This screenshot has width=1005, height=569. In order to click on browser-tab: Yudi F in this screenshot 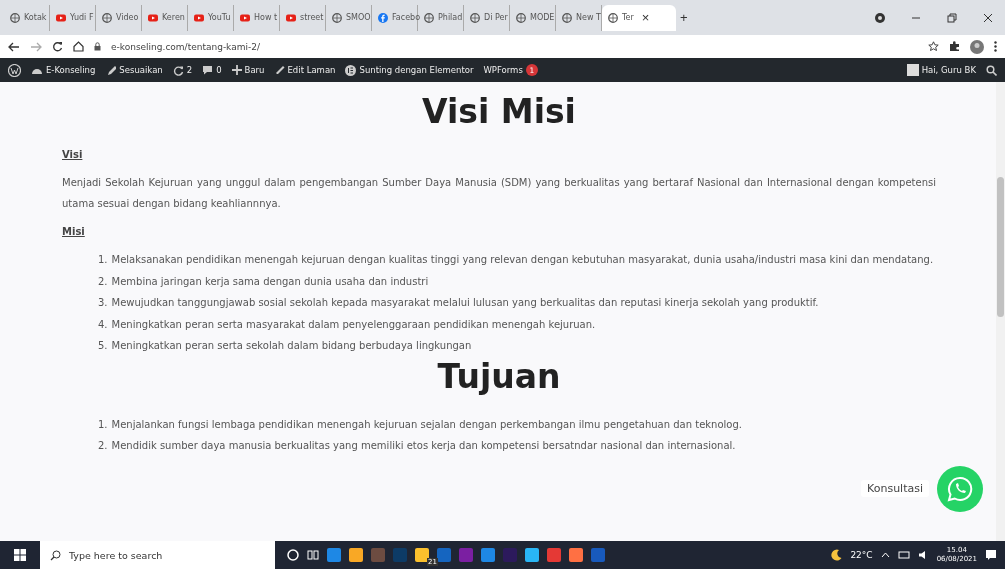, I will do `click(73, 17)`.